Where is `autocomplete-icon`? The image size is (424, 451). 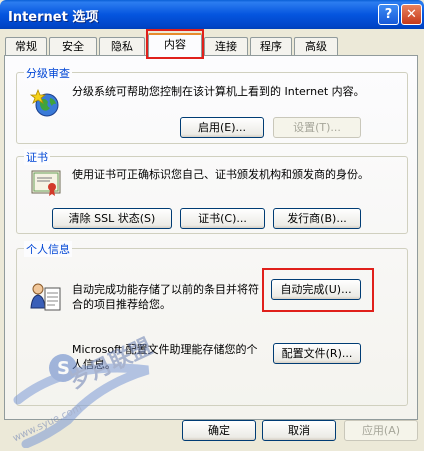 autocomplete-icon is located at coordinates (46, 298).